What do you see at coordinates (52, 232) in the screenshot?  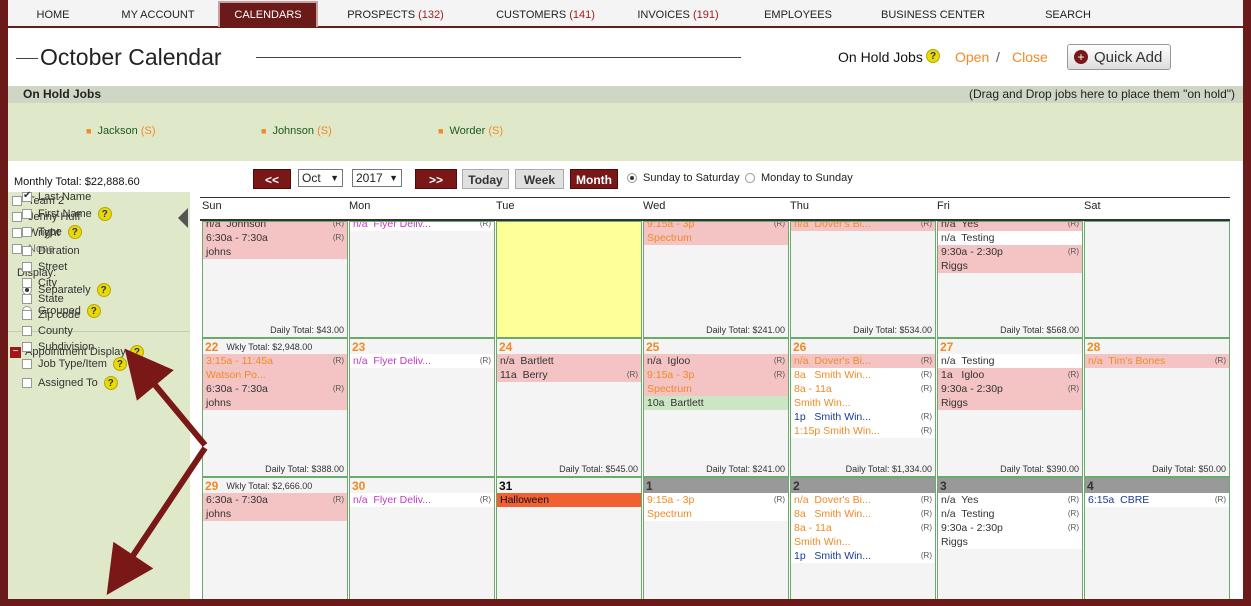 I see `appointment-field-option: Type?` at bounding box center [52, 232].